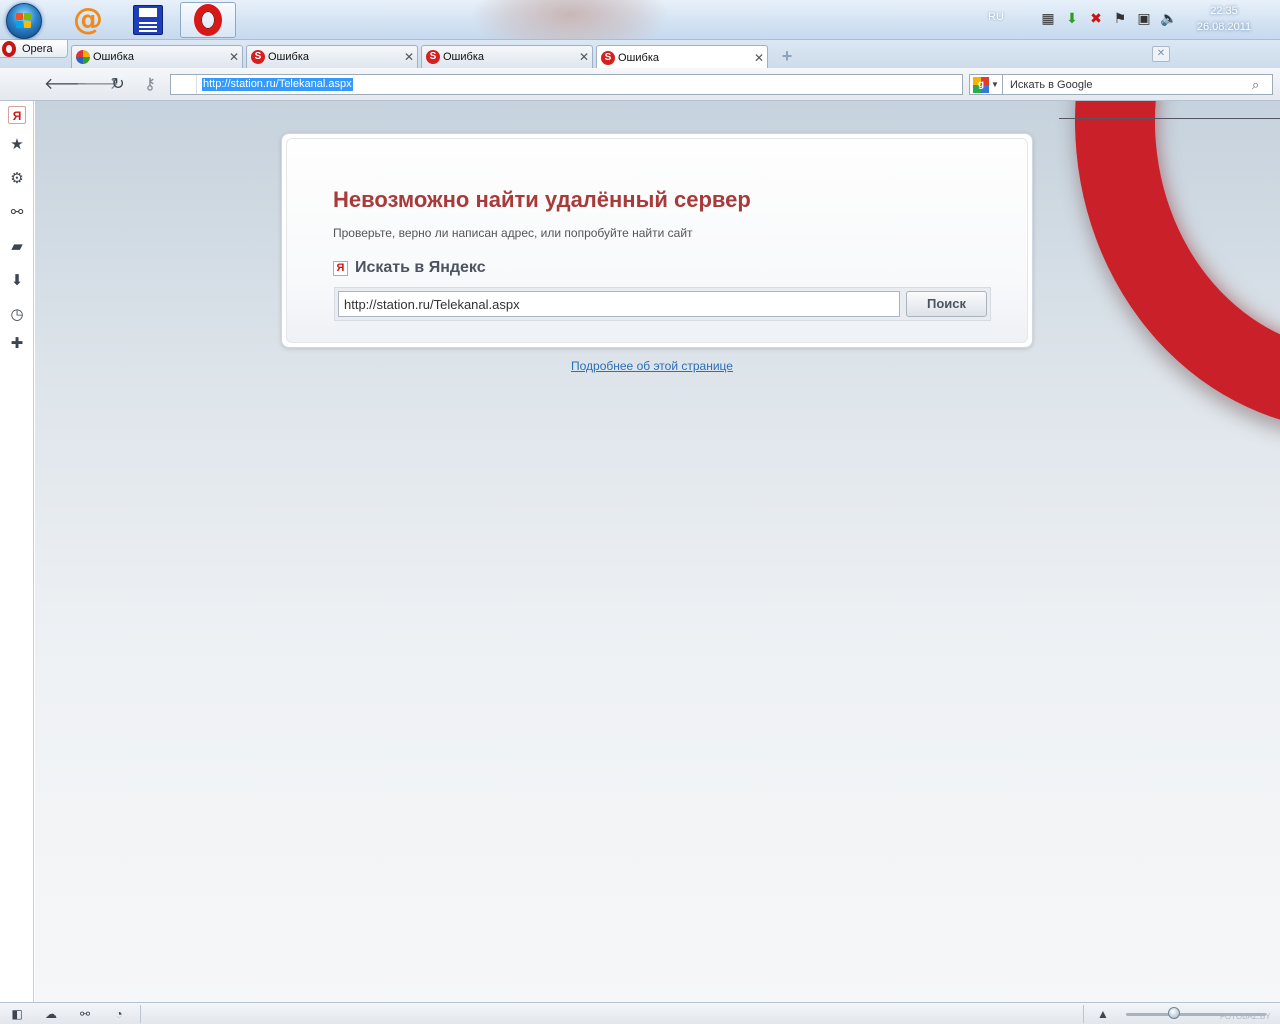 The width and height of the screenshot is (1280, 1024). I want to click on action-center-flag-icon: ⚑, so click(1120, 18).